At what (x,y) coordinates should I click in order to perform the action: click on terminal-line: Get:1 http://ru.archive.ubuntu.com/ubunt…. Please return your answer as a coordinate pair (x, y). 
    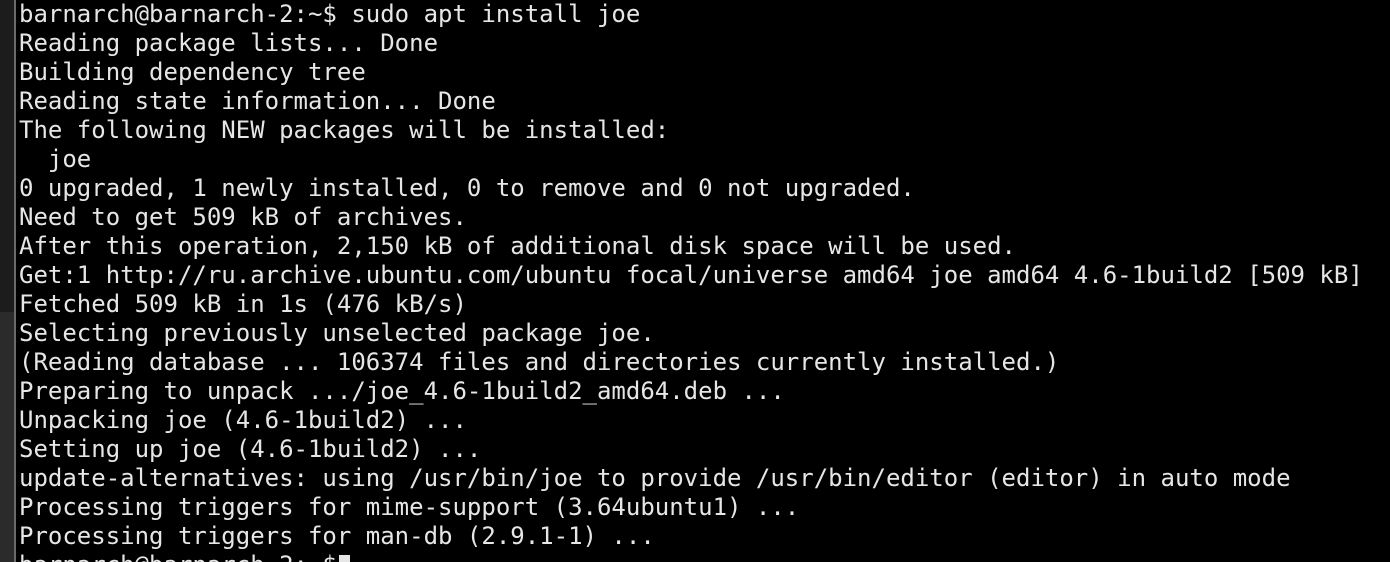
    Looking at the image, I should click on (691, 275).